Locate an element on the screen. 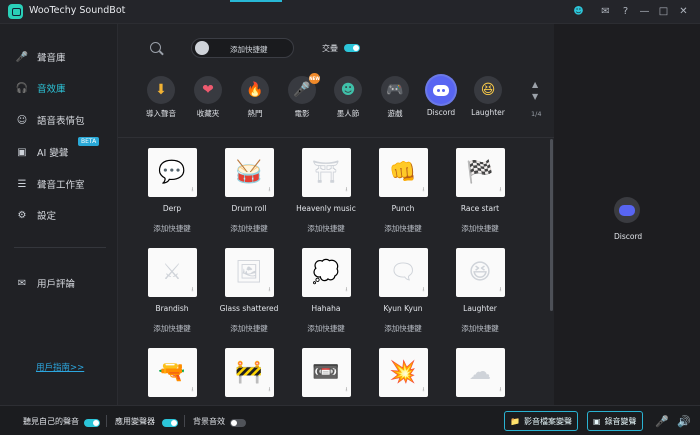  sidebar-item-sound-effects: 🎧 音效庫 is located at coordinates (41, 88).